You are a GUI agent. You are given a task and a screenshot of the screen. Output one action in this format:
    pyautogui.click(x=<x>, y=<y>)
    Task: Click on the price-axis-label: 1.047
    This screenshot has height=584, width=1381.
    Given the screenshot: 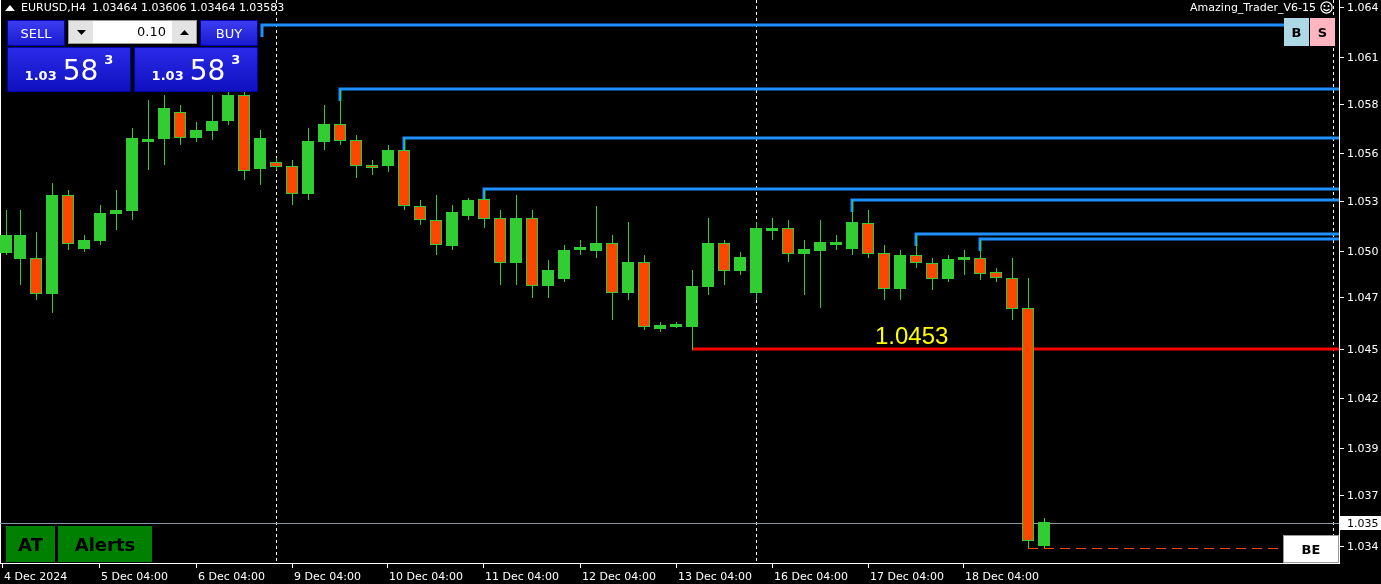 What is the action you would take?
    pyautogui.click(x=1363, y=297)
    